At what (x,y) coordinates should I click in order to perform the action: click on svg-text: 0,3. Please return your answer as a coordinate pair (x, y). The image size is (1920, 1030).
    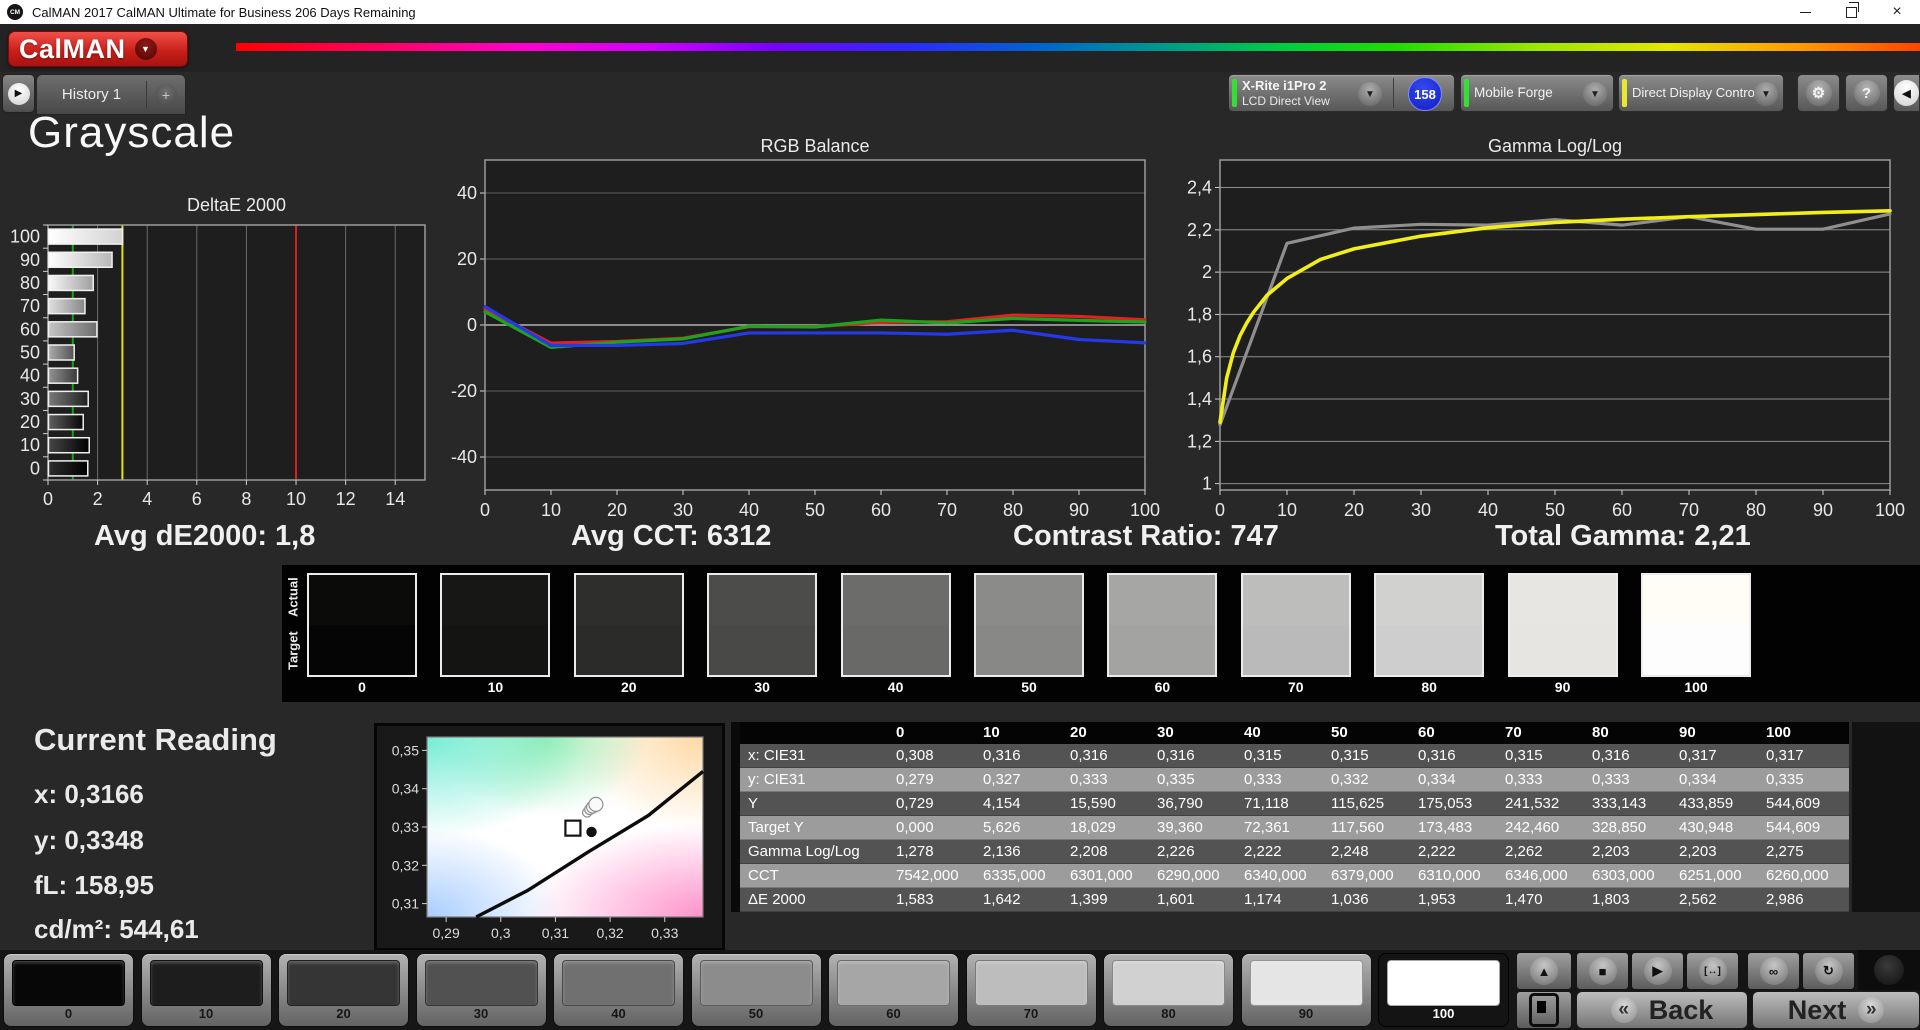
    Looking at the image, I should click on (501, 933).